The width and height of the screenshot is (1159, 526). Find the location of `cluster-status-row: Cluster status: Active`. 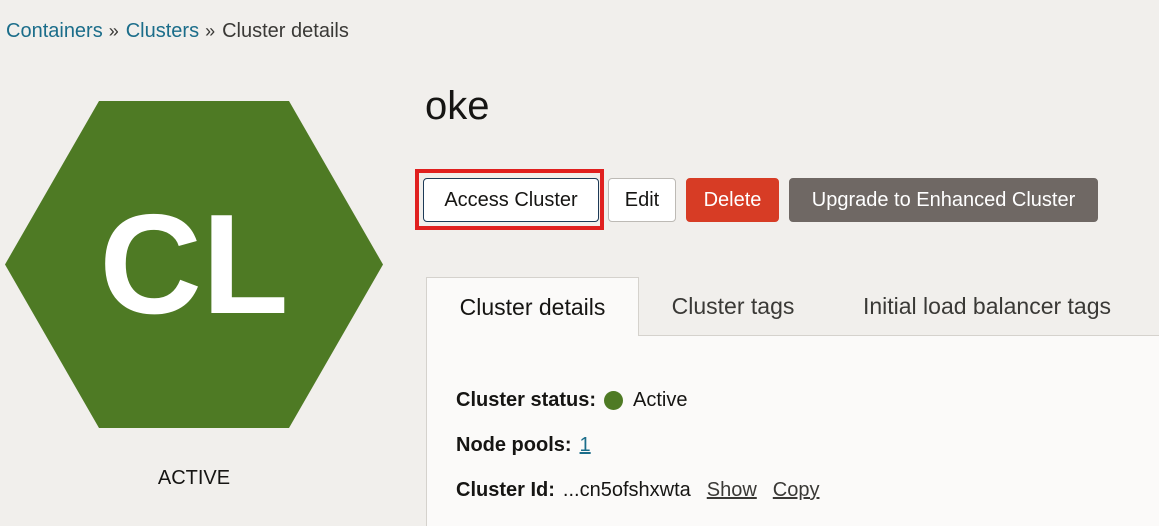

cluster-status-row: Cluster status: Active is located at coordinates (572, 400).